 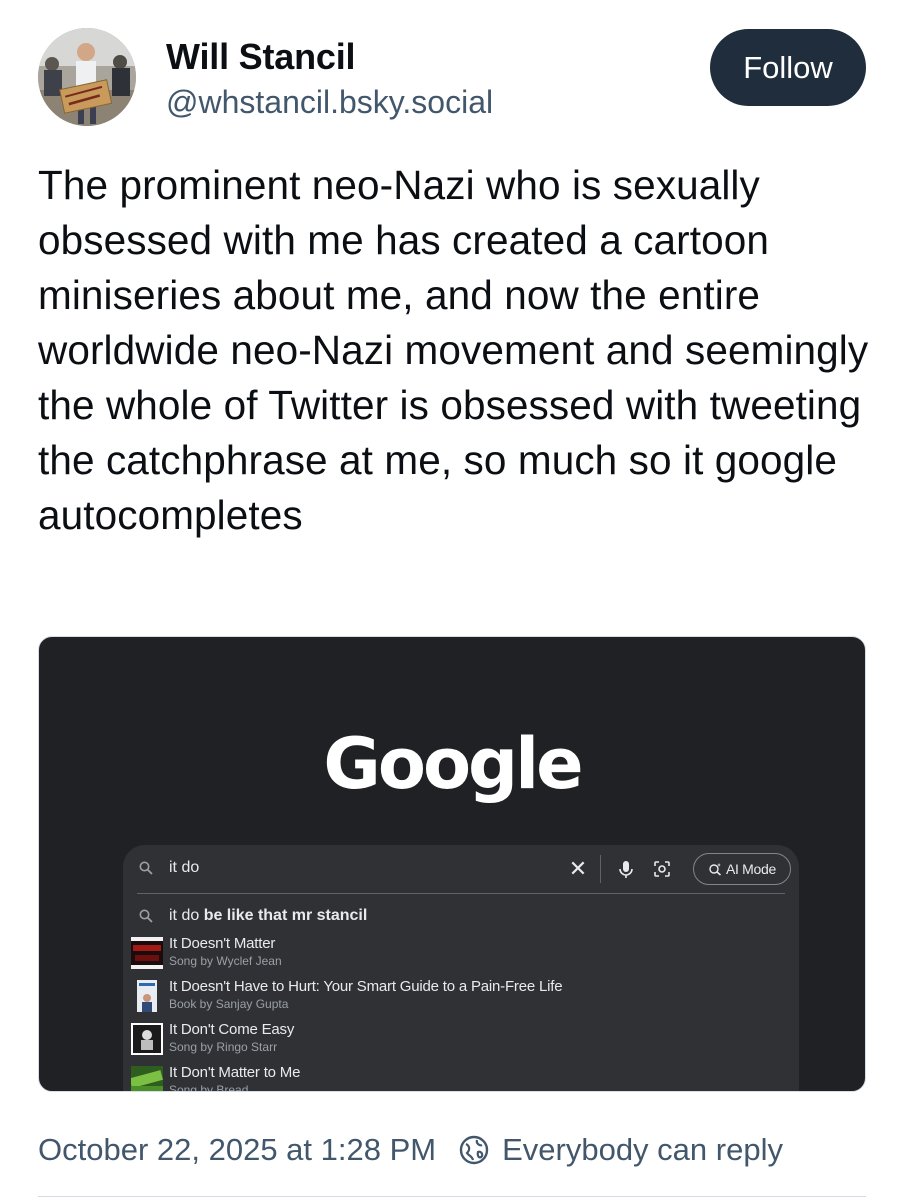 I want to click on post-timestamp: October 22, 2025 at 1:28 PM, so click(x=237, y=1150).